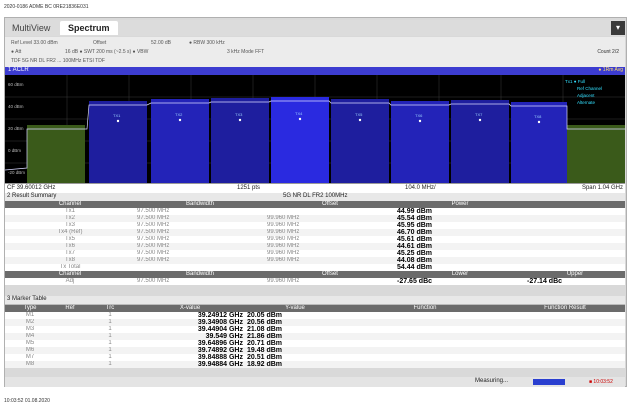 The height and width of the screenshot is (409, 629). I want to click on adjacent-lower-channel, so click(56, 154).